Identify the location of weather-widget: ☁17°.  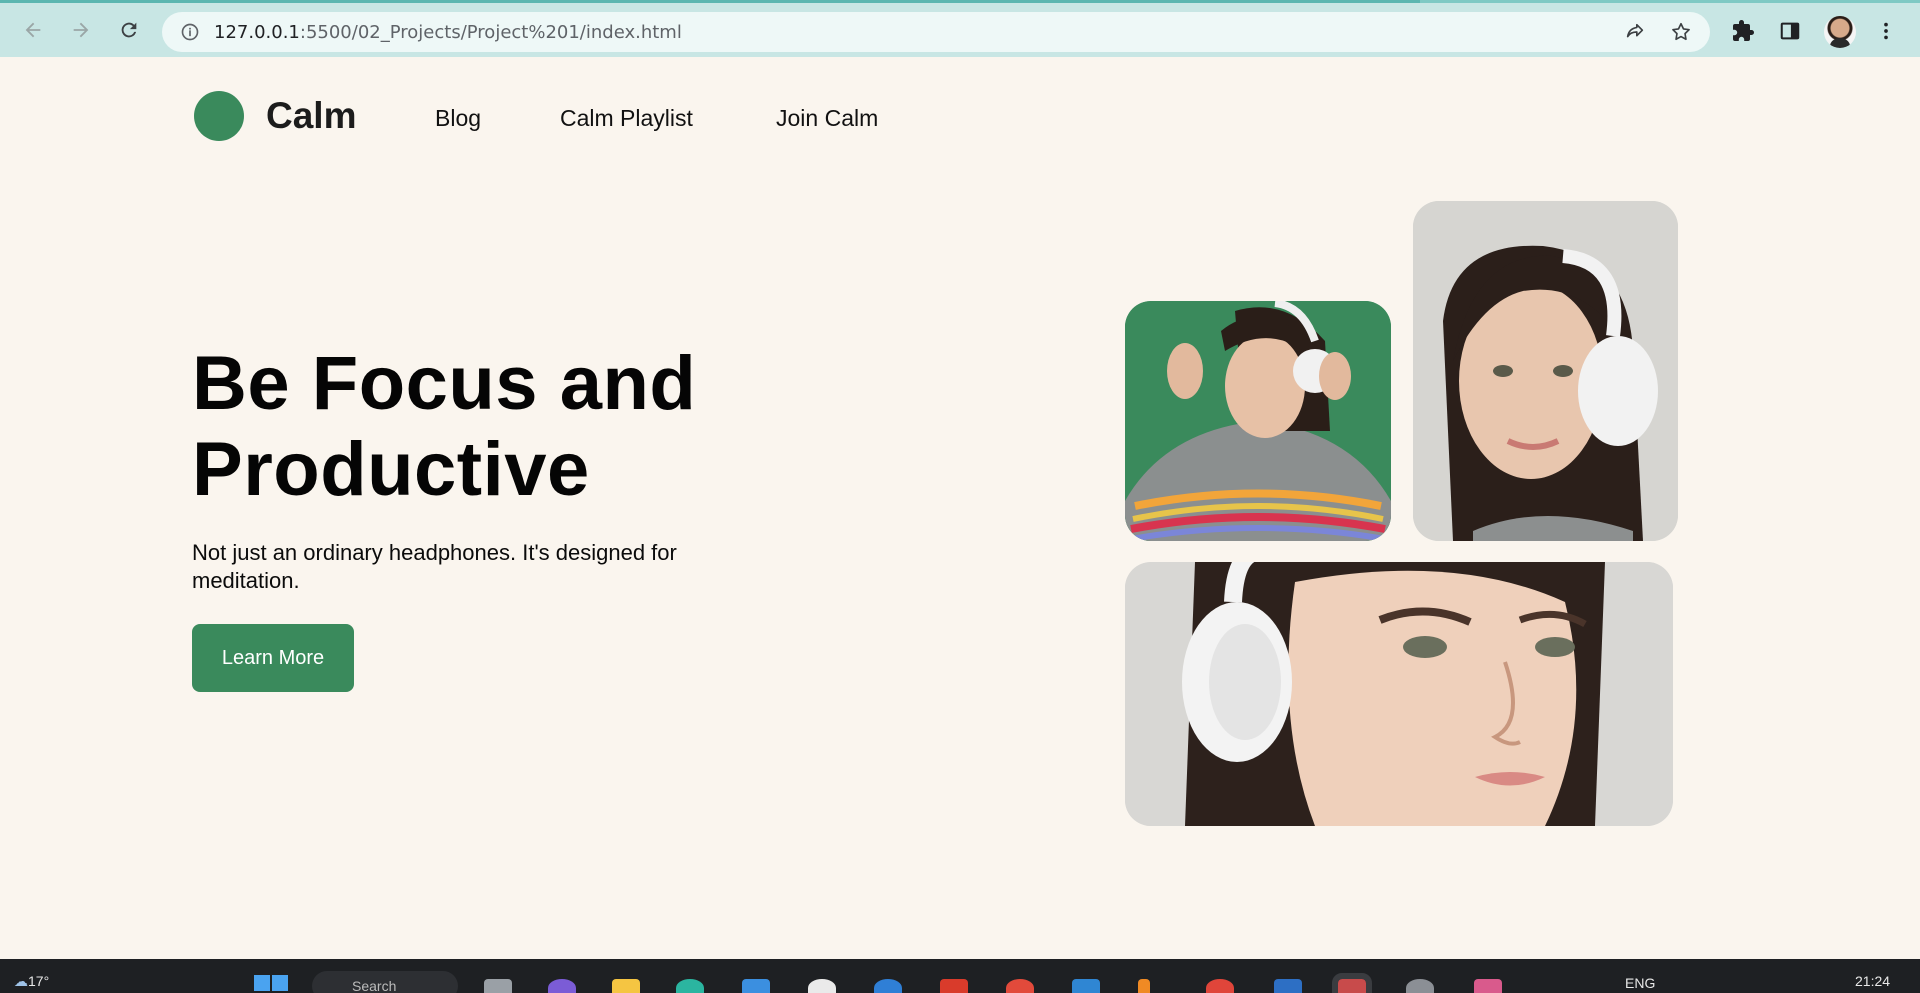
(31, 981).